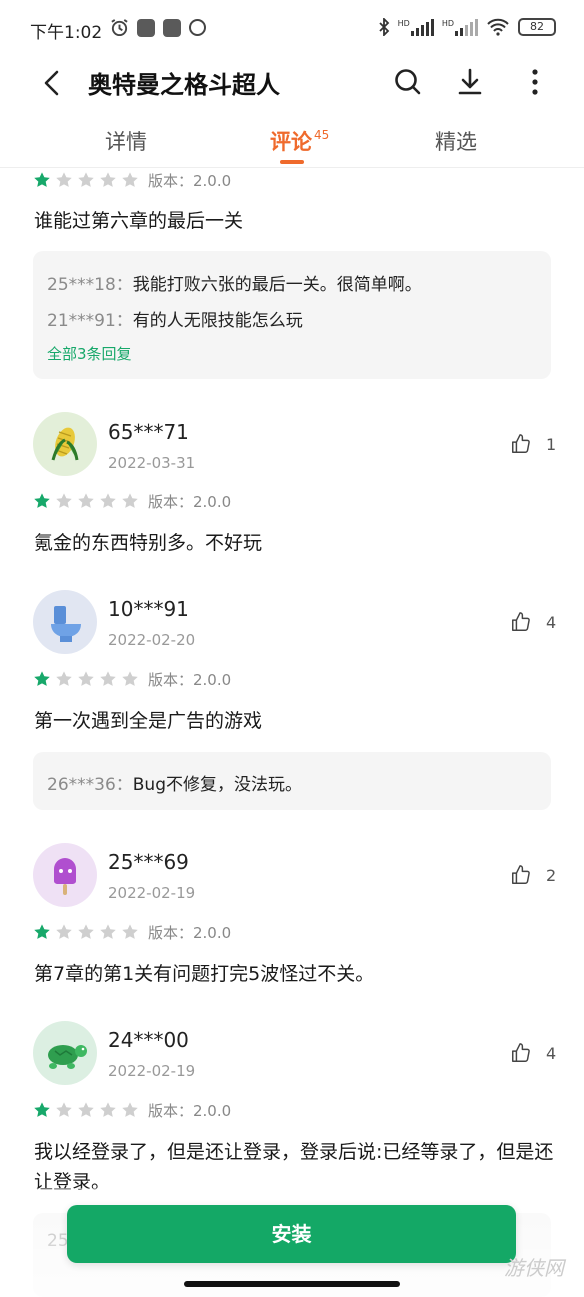 This screenshot has height=1297, width=584. Describe the element at coordinates (90, 321) in the screenshot. I see `reply-username: 21***91：` at that location.